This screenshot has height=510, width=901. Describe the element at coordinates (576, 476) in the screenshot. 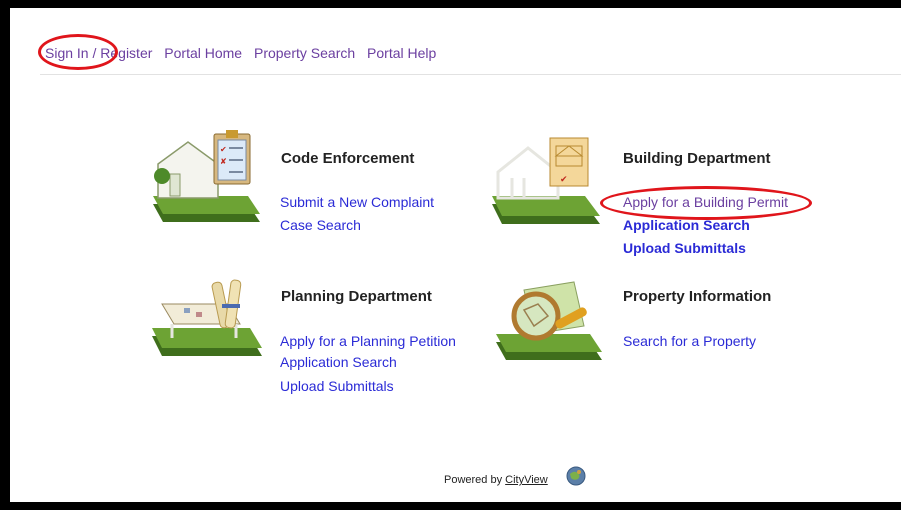

I see `cityview-globe-icon` at that location.